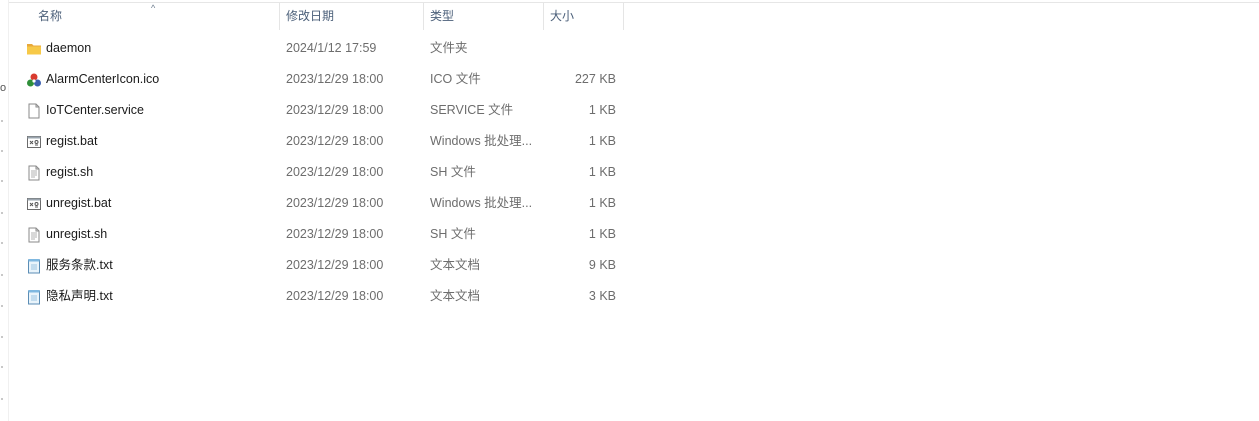 The width and height of the screenshot is (1259, 421). Describe the element at coordinates (352, 16) in the screenshot. I see `column-header-date: 修改日期` at that location.